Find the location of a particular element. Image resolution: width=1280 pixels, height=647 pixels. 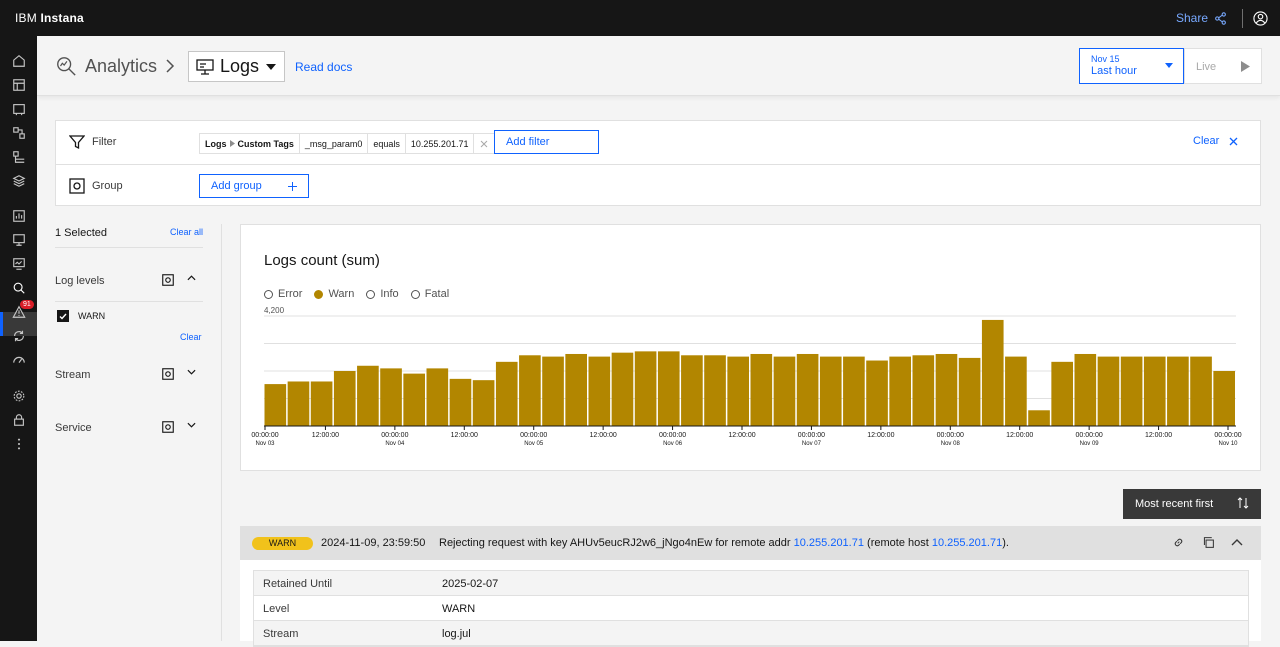

stream-section-header: Stream is located at coordinates (129, 374).